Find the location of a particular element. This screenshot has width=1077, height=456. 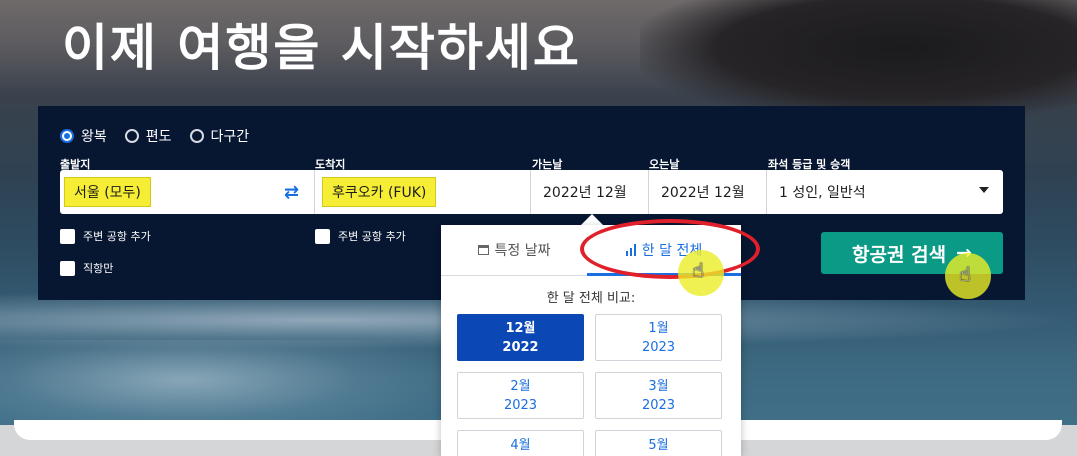

calendar-icon is located at coordinates (483, 250).